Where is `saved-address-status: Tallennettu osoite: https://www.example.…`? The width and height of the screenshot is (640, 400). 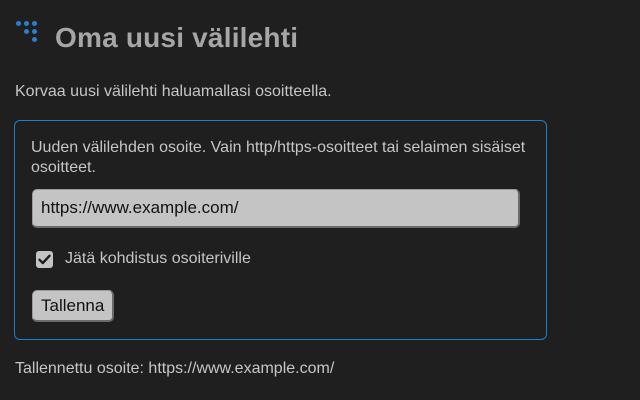 saved-address-status: Tallennettu osoite: https://www.example.… is located at coordinates (175, 368).